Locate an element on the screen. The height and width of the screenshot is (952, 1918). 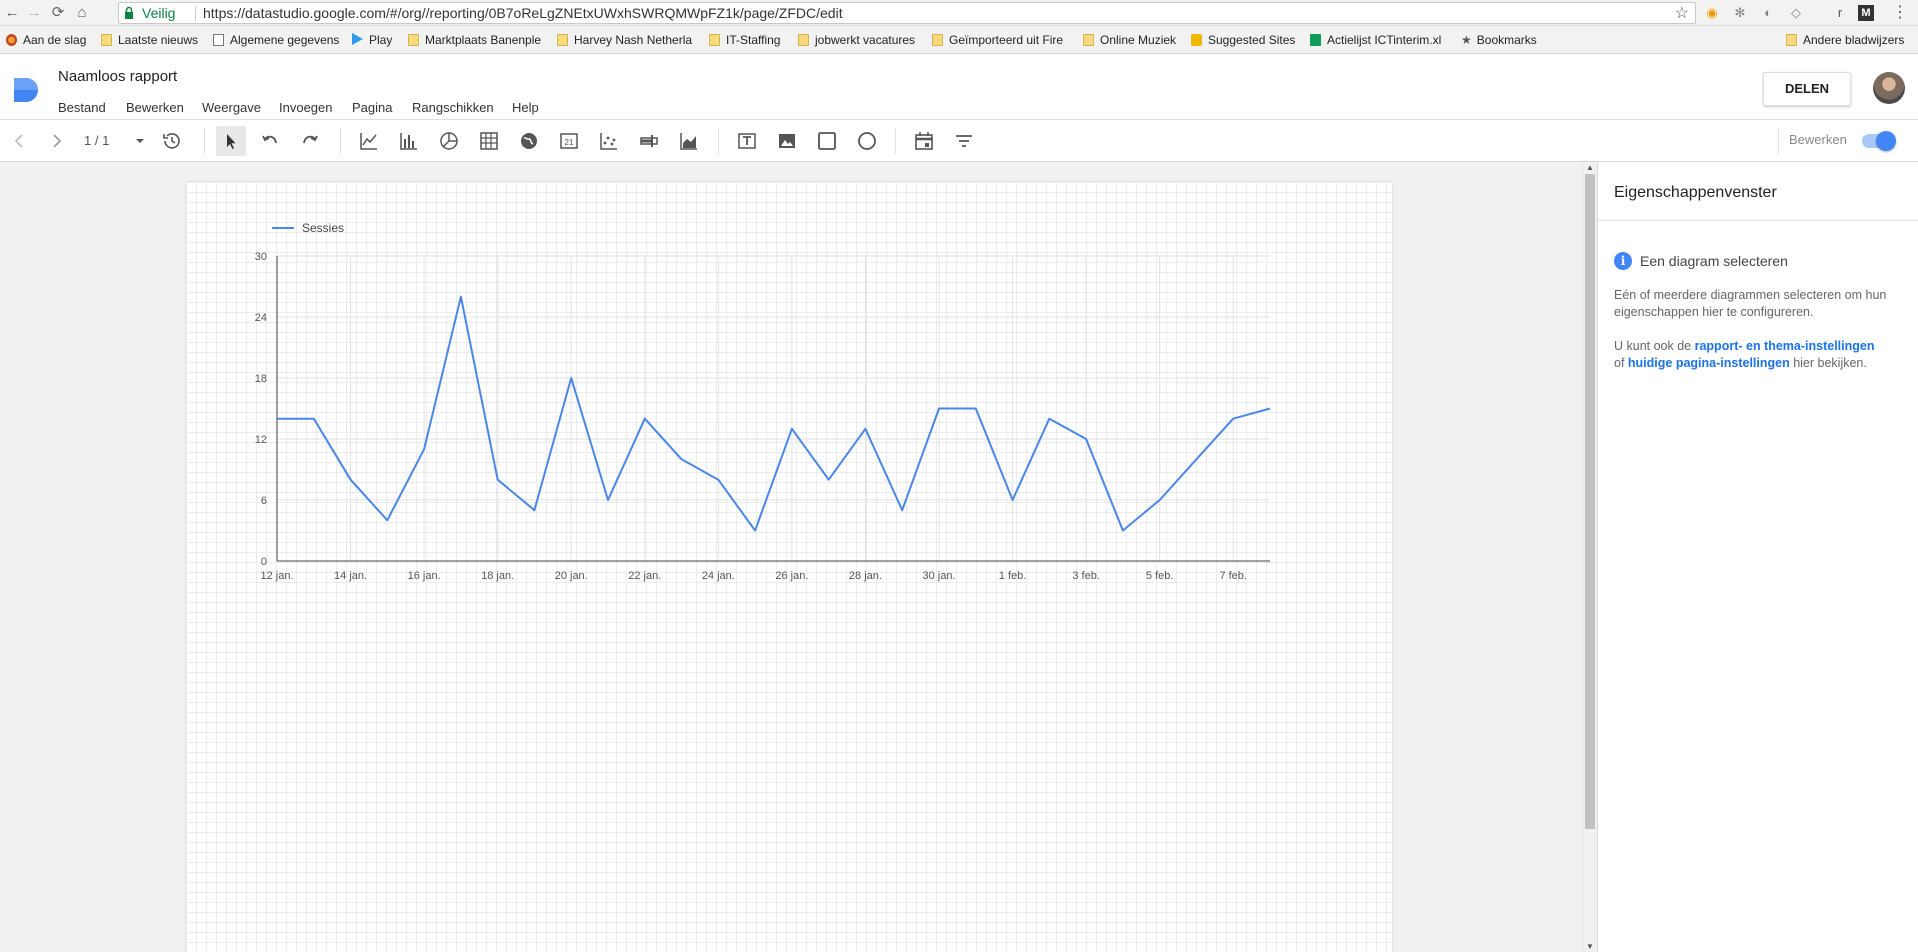
other-bookmarks: Andere bladwijzers is located at coordinates (1845, 40).